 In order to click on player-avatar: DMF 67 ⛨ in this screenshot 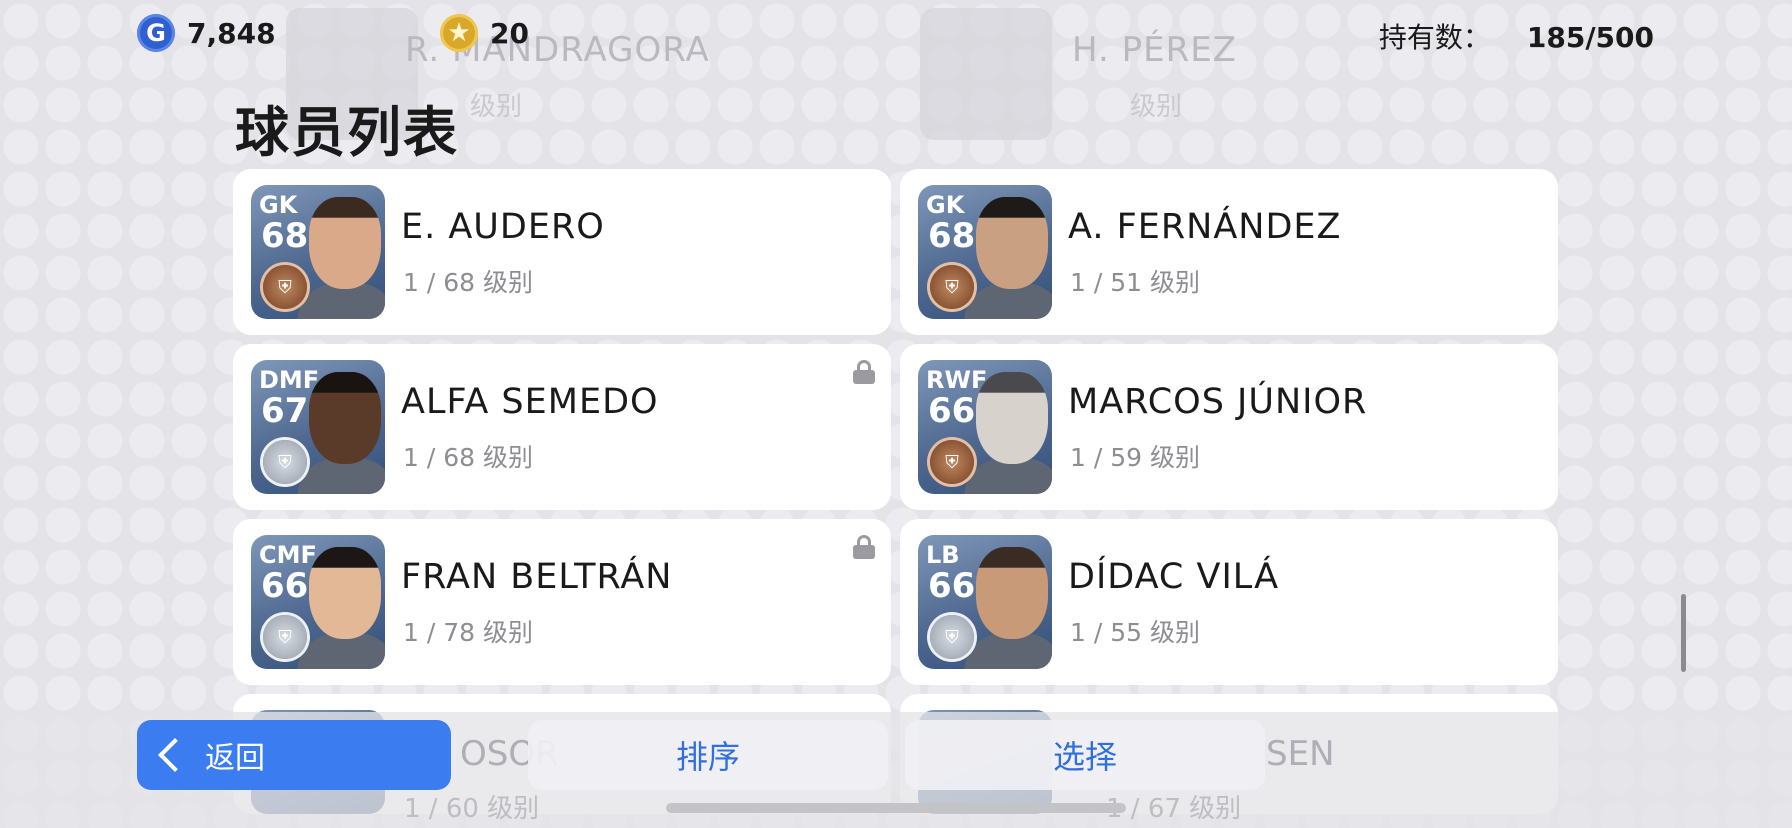, I will do `click(318, 427)`.